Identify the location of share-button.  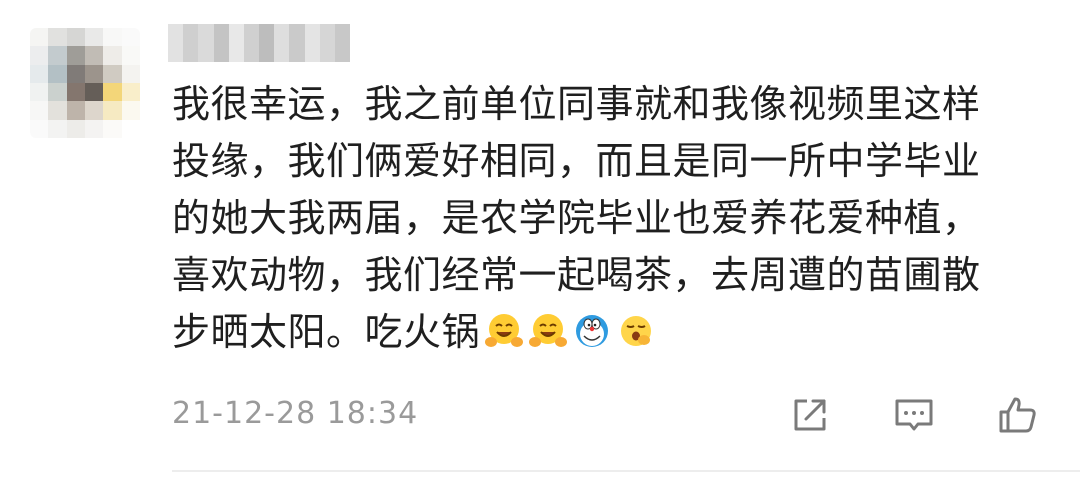
(810, 415).